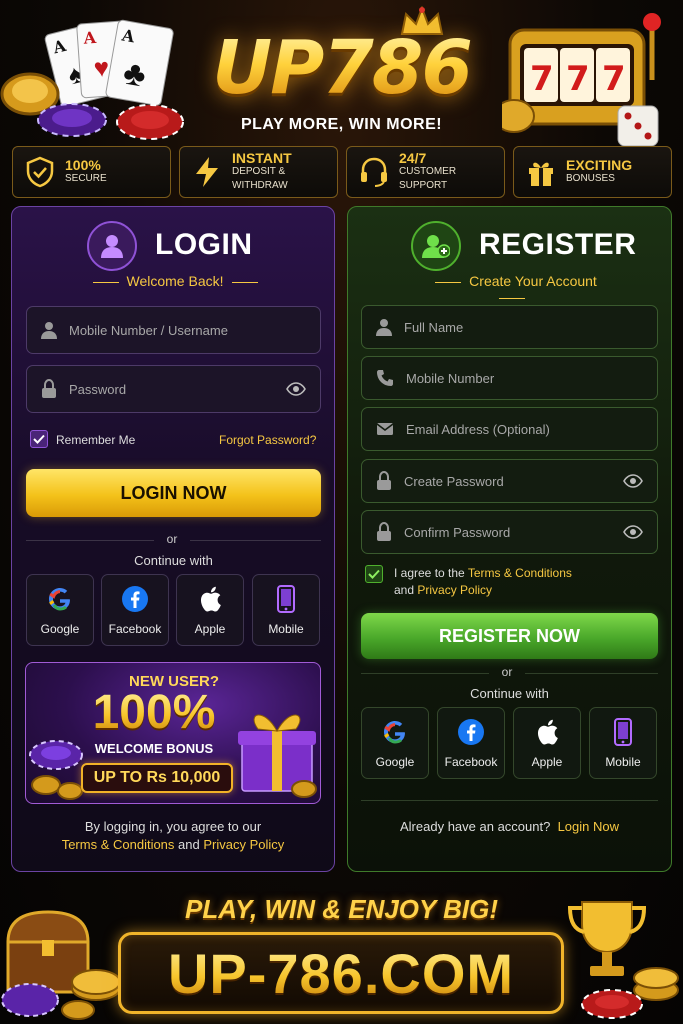 The image size is (683, 1024). I want to click on feature-secure: 100% SECURE, so click(91, 172).